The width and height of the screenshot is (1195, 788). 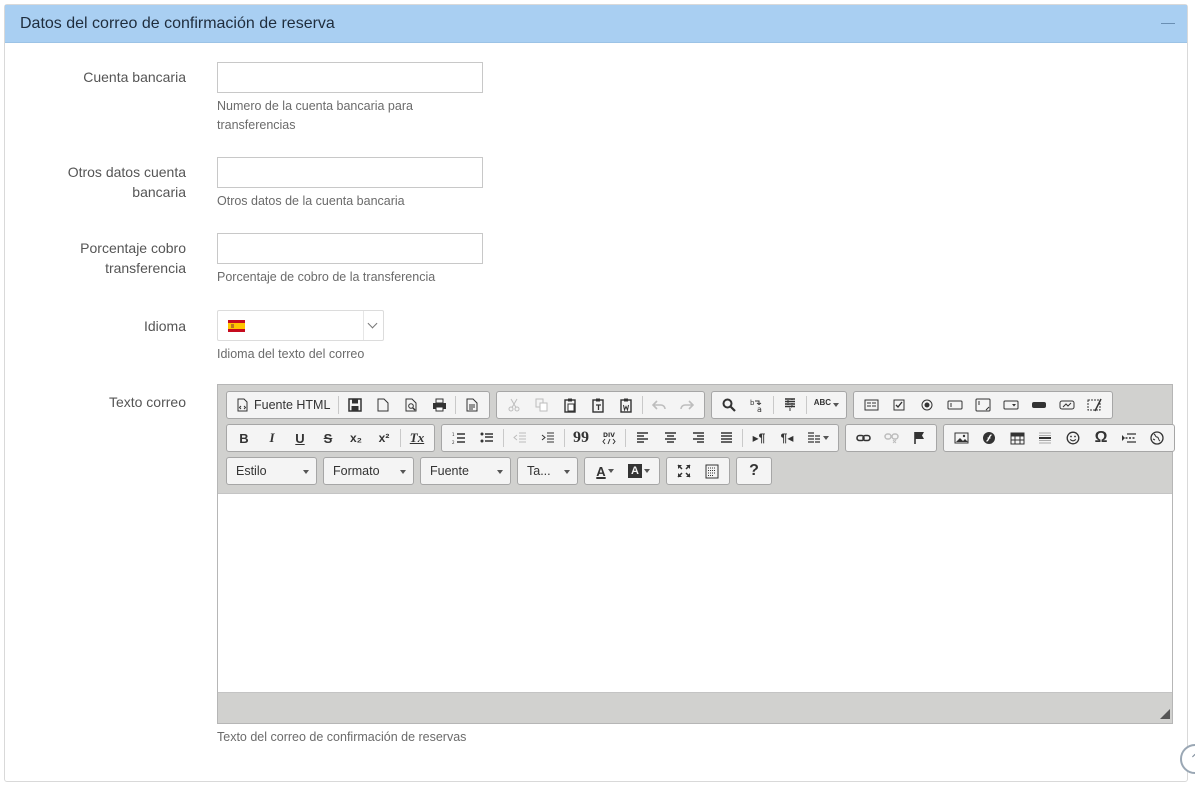 What do you see at coordinates (670, 438) in the screenshot?
I see `align-center-button` at bounding box center [670, 438].